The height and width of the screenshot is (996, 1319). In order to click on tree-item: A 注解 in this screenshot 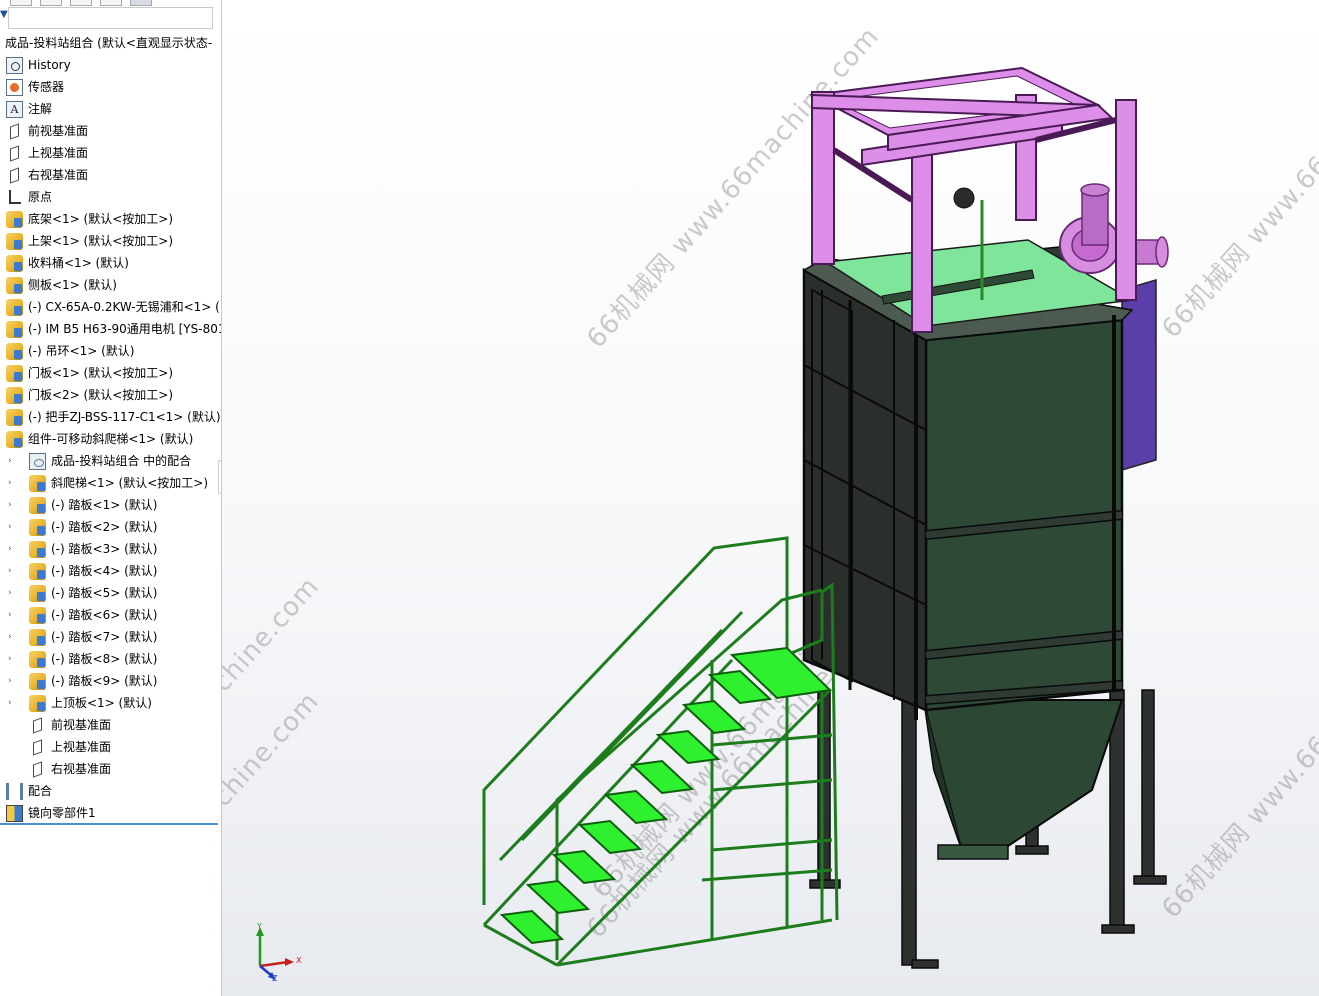, I will do `click(29, 109)`.